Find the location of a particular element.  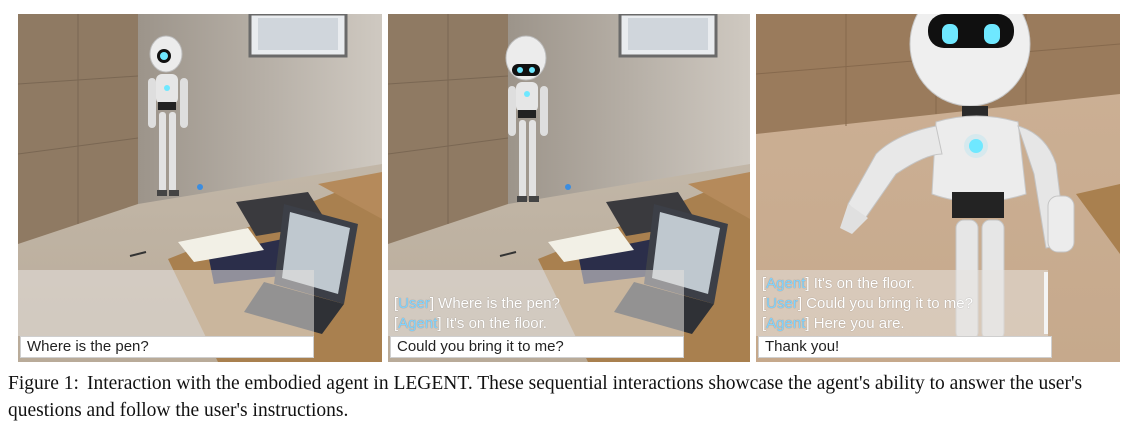

figure-label: Figure 1: is located at coordinates (43, 383).